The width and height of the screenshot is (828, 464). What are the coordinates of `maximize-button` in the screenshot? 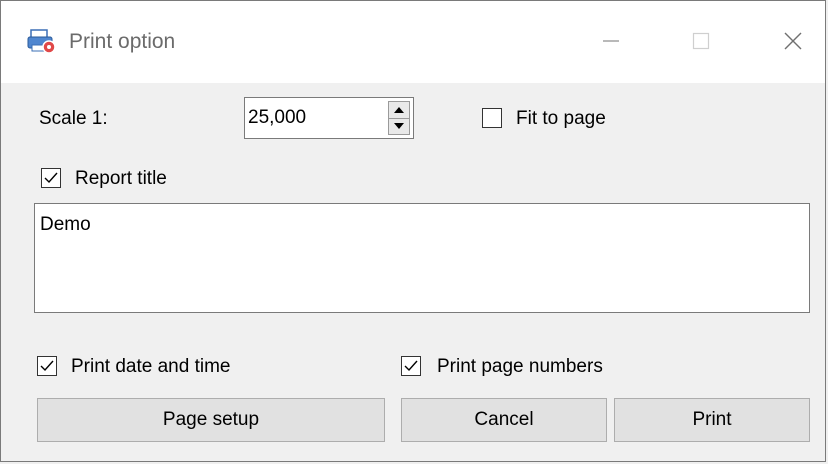 It's located at (701, 41).